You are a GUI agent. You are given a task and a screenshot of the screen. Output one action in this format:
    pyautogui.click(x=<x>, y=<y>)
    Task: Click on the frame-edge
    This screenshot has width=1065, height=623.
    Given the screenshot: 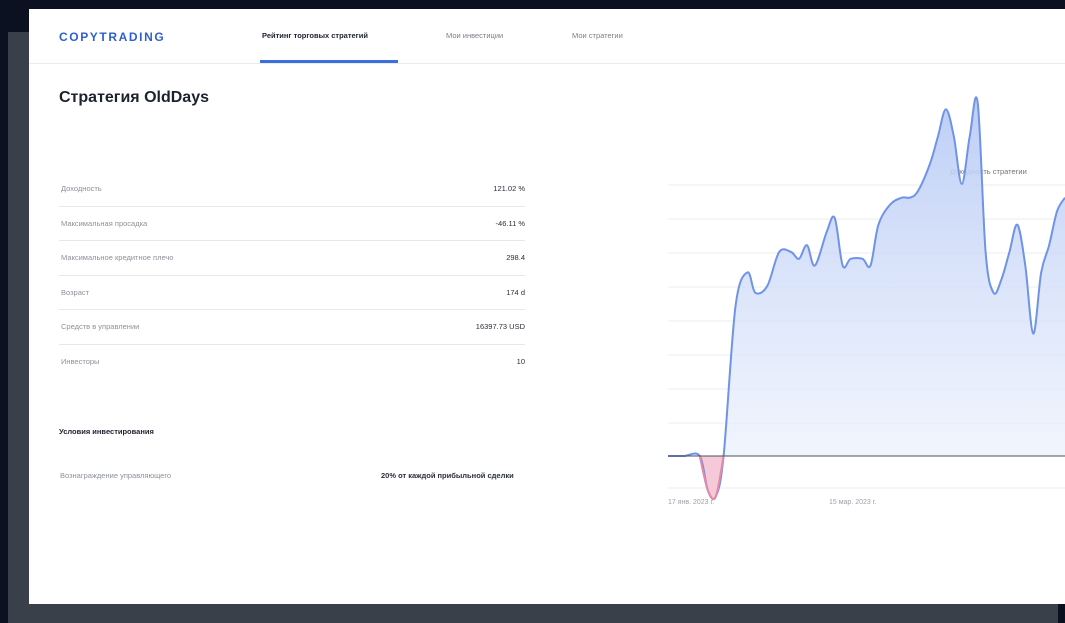 What is the action you would take?
    pyautogui.click(x=1061, y=613)
    